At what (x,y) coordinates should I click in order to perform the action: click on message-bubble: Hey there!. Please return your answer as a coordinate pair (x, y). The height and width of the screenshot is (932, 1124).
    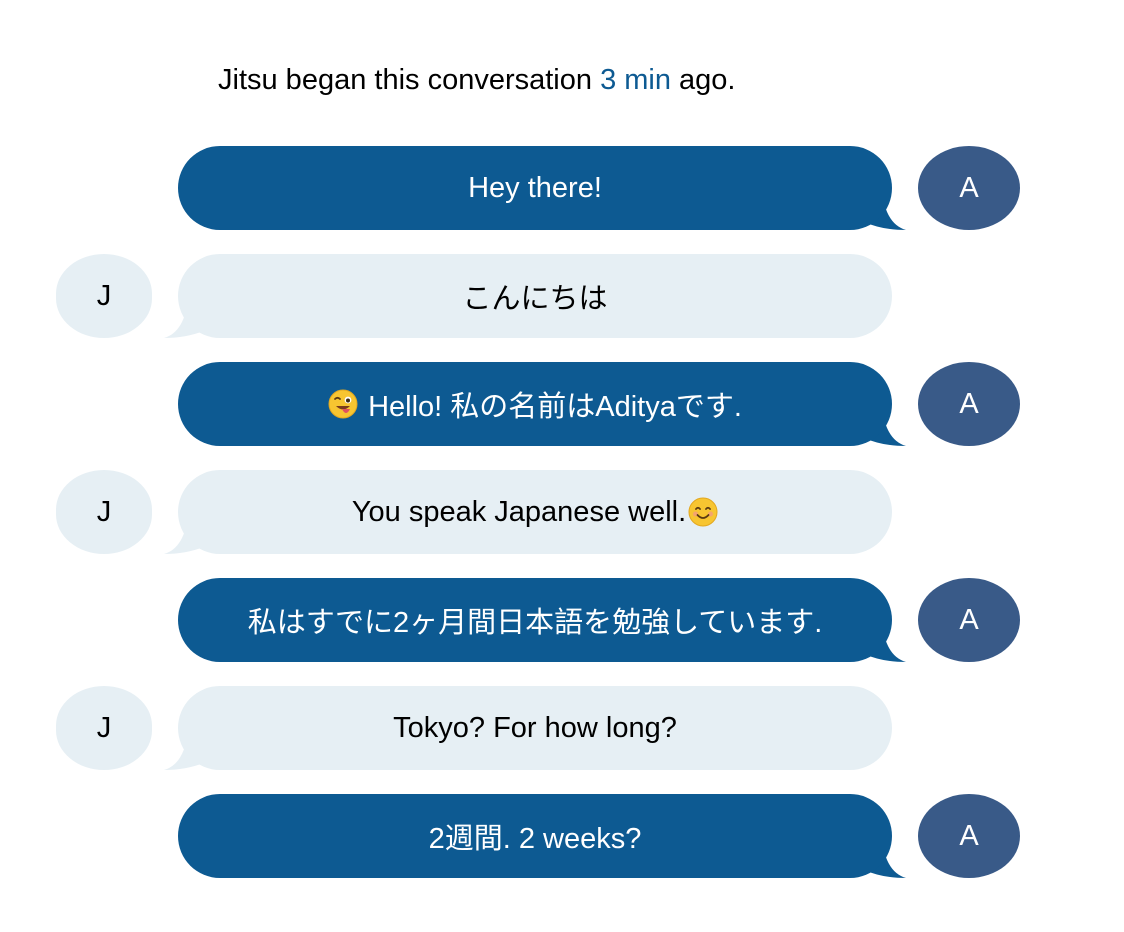
    Looking at the image, I should click on (535, 188).